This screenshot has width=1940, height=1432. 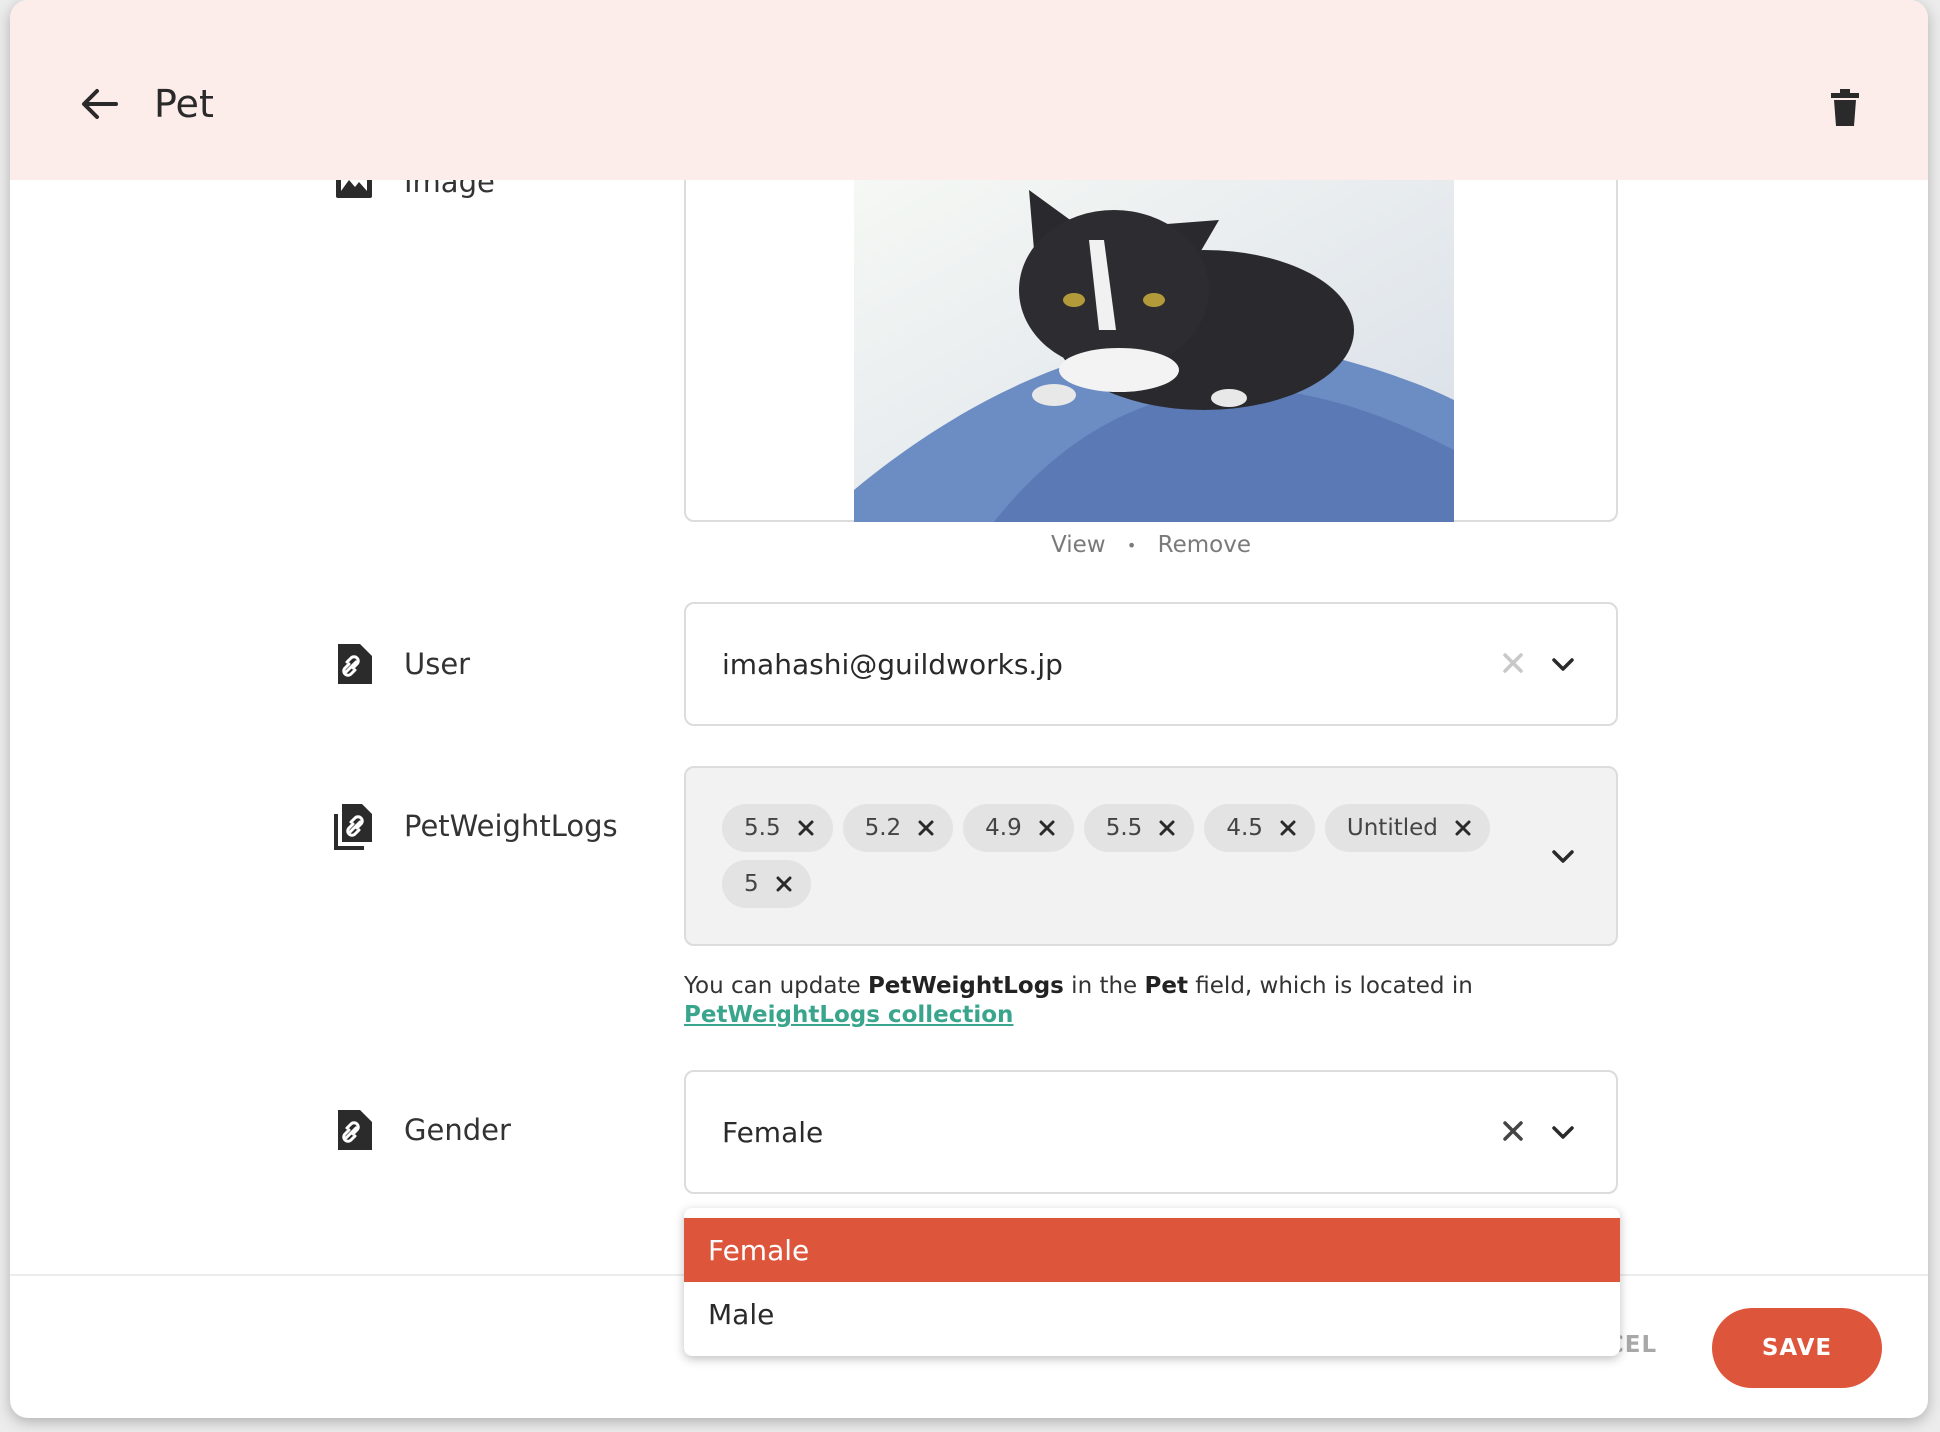 I want to click on trash-icon, so click(x=1845, y=108).